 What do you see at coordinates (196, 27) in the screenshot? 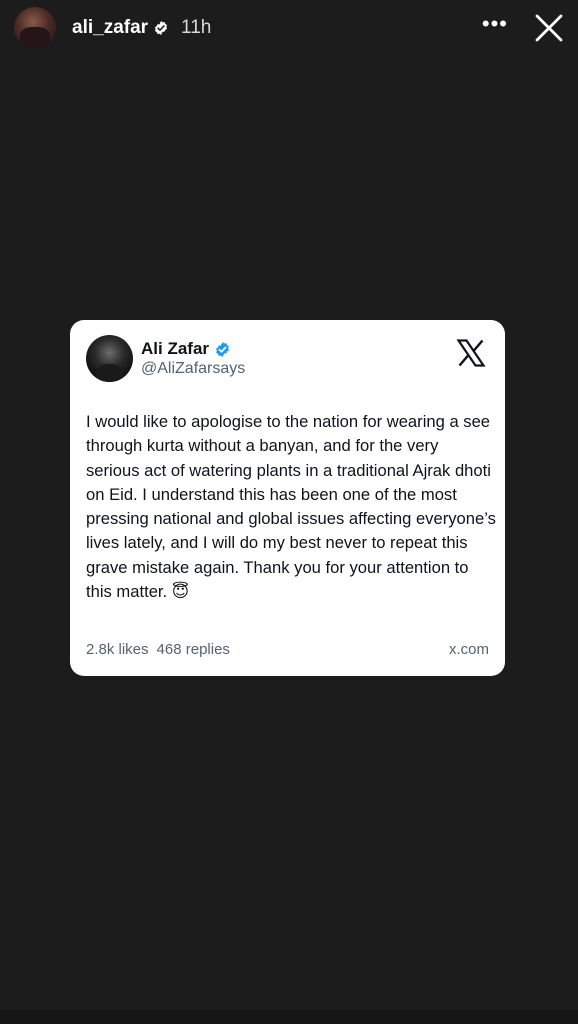
I see `story-timestamp: 11h` at bounding box center [196, 27].